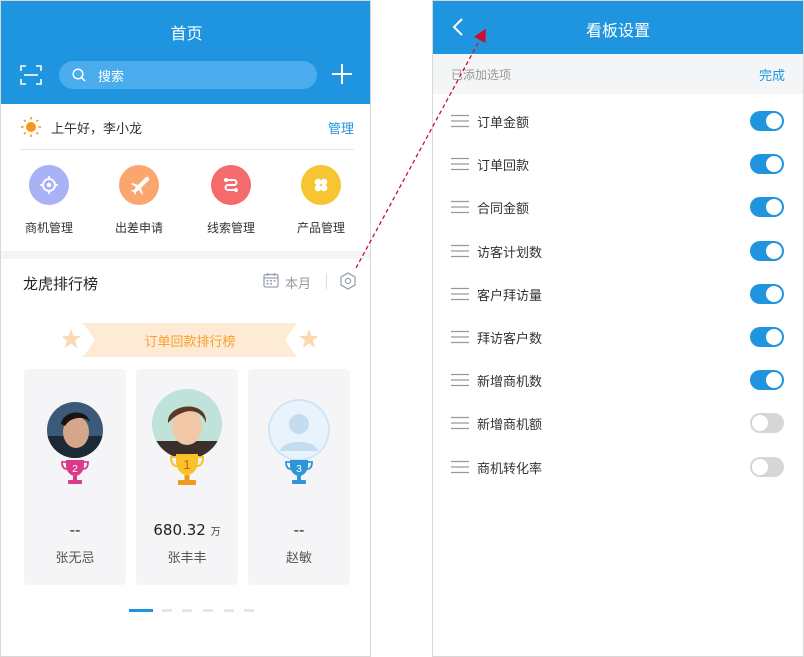  I want to click on banner-title: 订单回款排行榜, so click(190, 342).